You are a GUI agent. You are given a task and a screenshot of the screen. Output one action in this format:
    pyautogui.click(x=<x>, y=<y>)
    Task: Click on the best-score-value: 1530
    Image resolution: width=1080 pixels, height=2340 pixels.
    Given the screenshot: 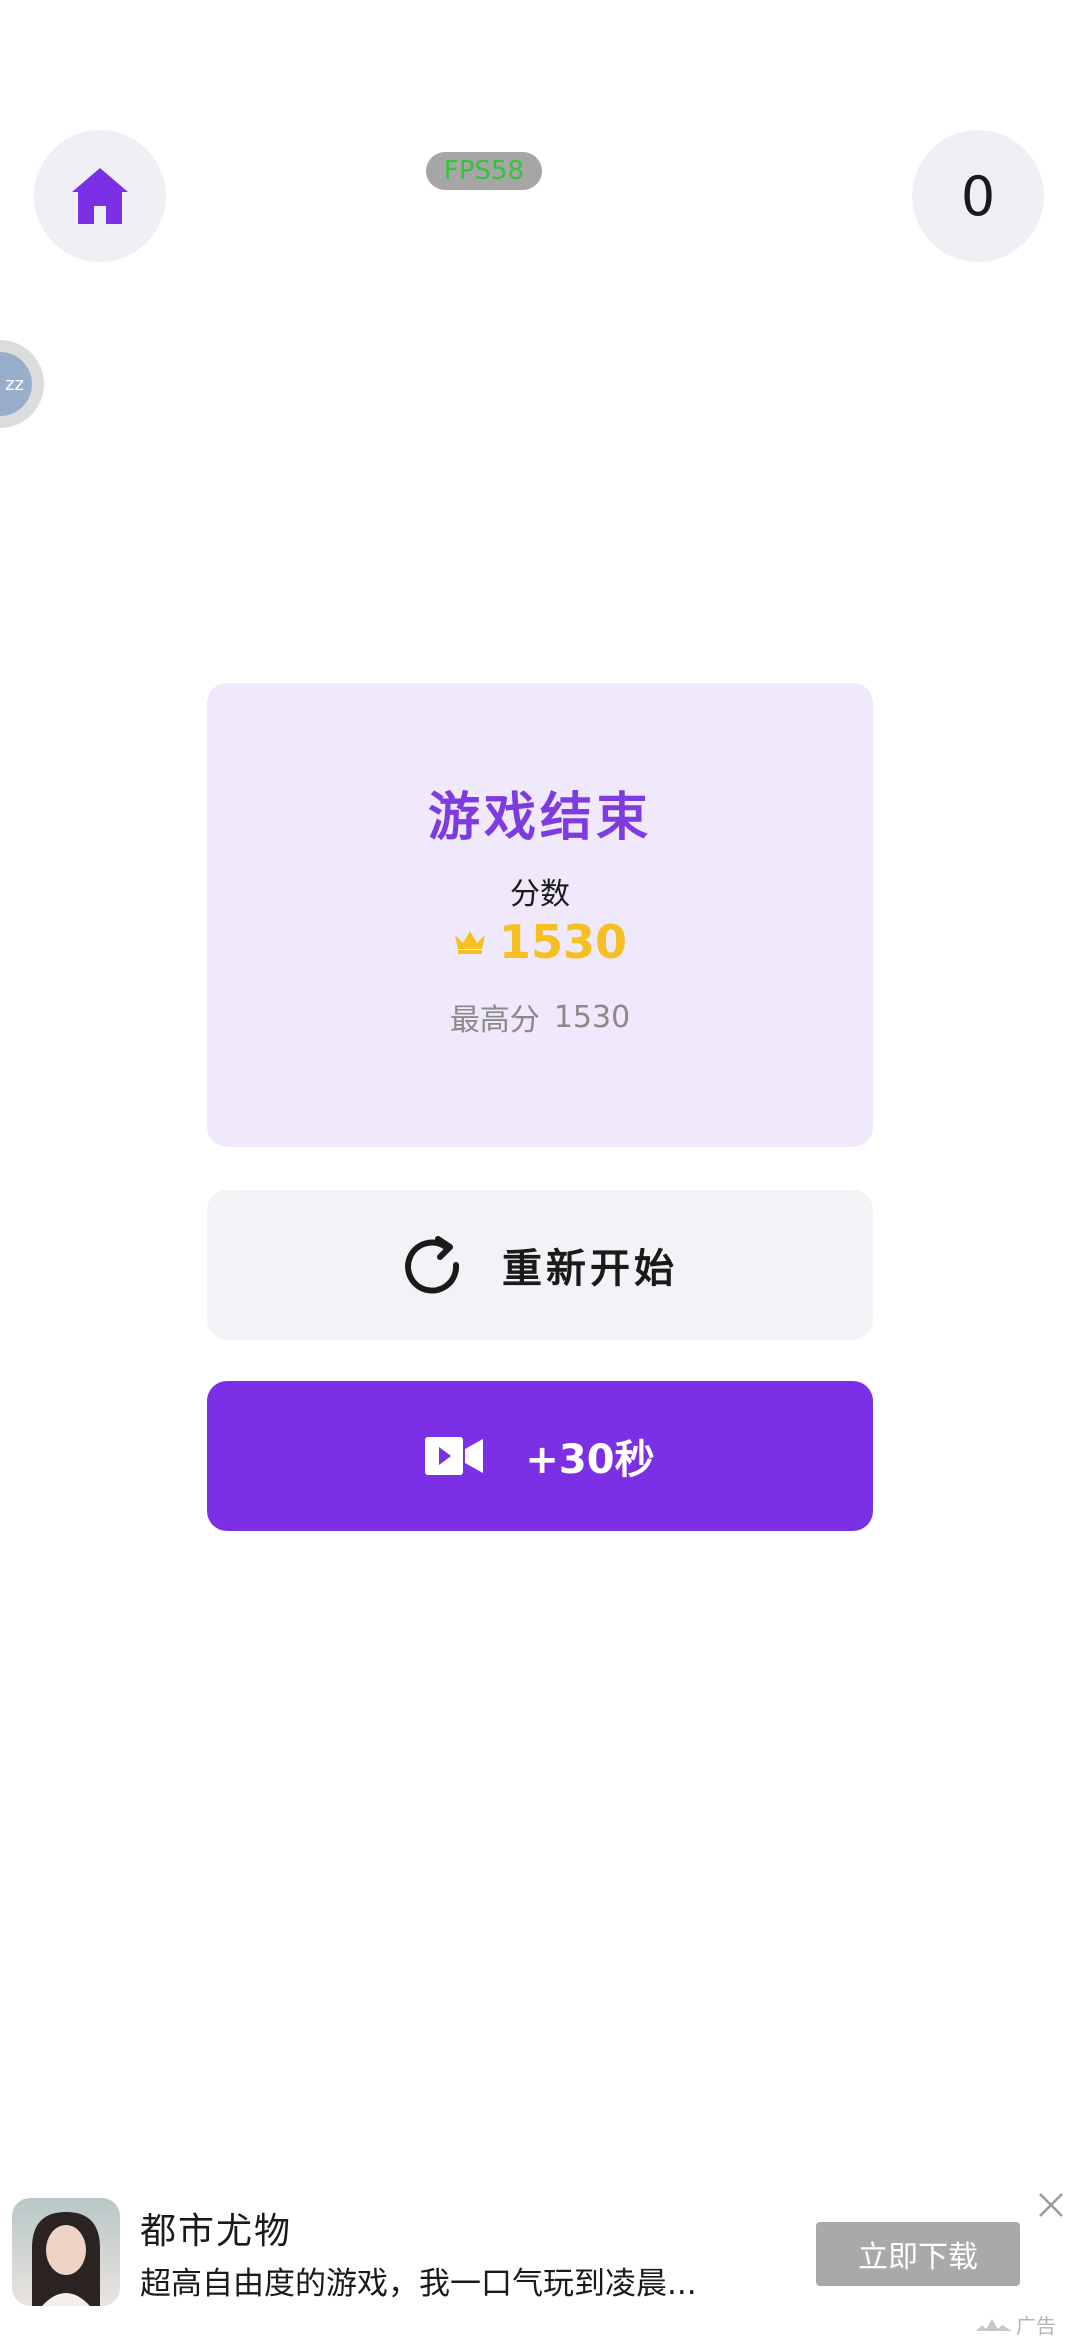 What is the action you would take?
    pyautogui.click(x=592, y=1017)
    